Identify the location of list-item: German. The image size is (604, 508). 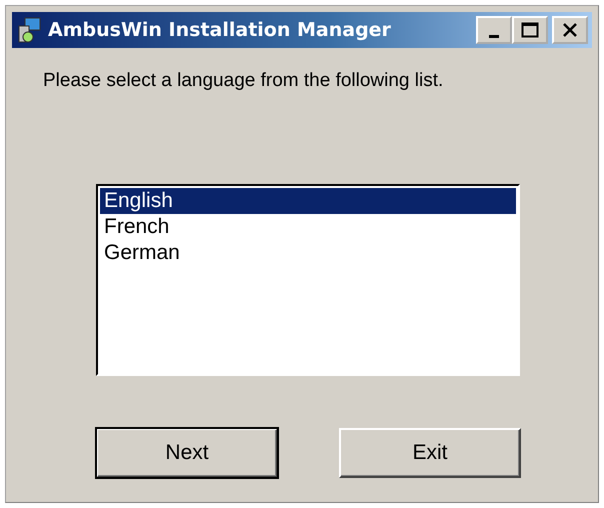
(308, 253).